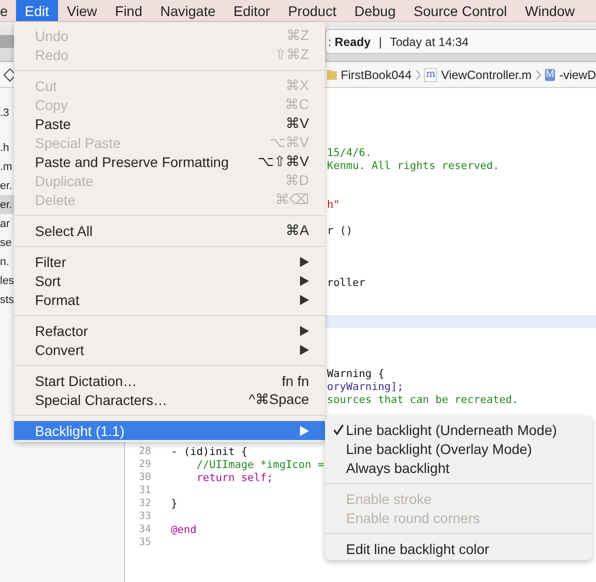 The image size is (596, 582). Describe the element at coordinates (5, 224) in the screenshot. I see `file-name: ar` at that location.